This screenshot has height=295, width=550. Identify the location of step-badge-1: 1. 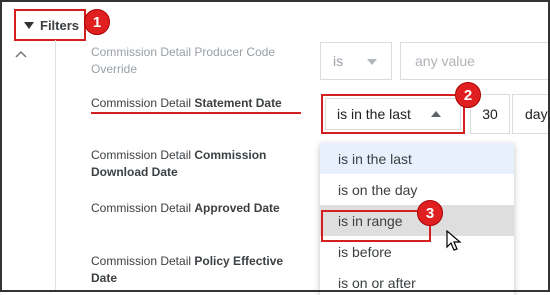
(97, 22).